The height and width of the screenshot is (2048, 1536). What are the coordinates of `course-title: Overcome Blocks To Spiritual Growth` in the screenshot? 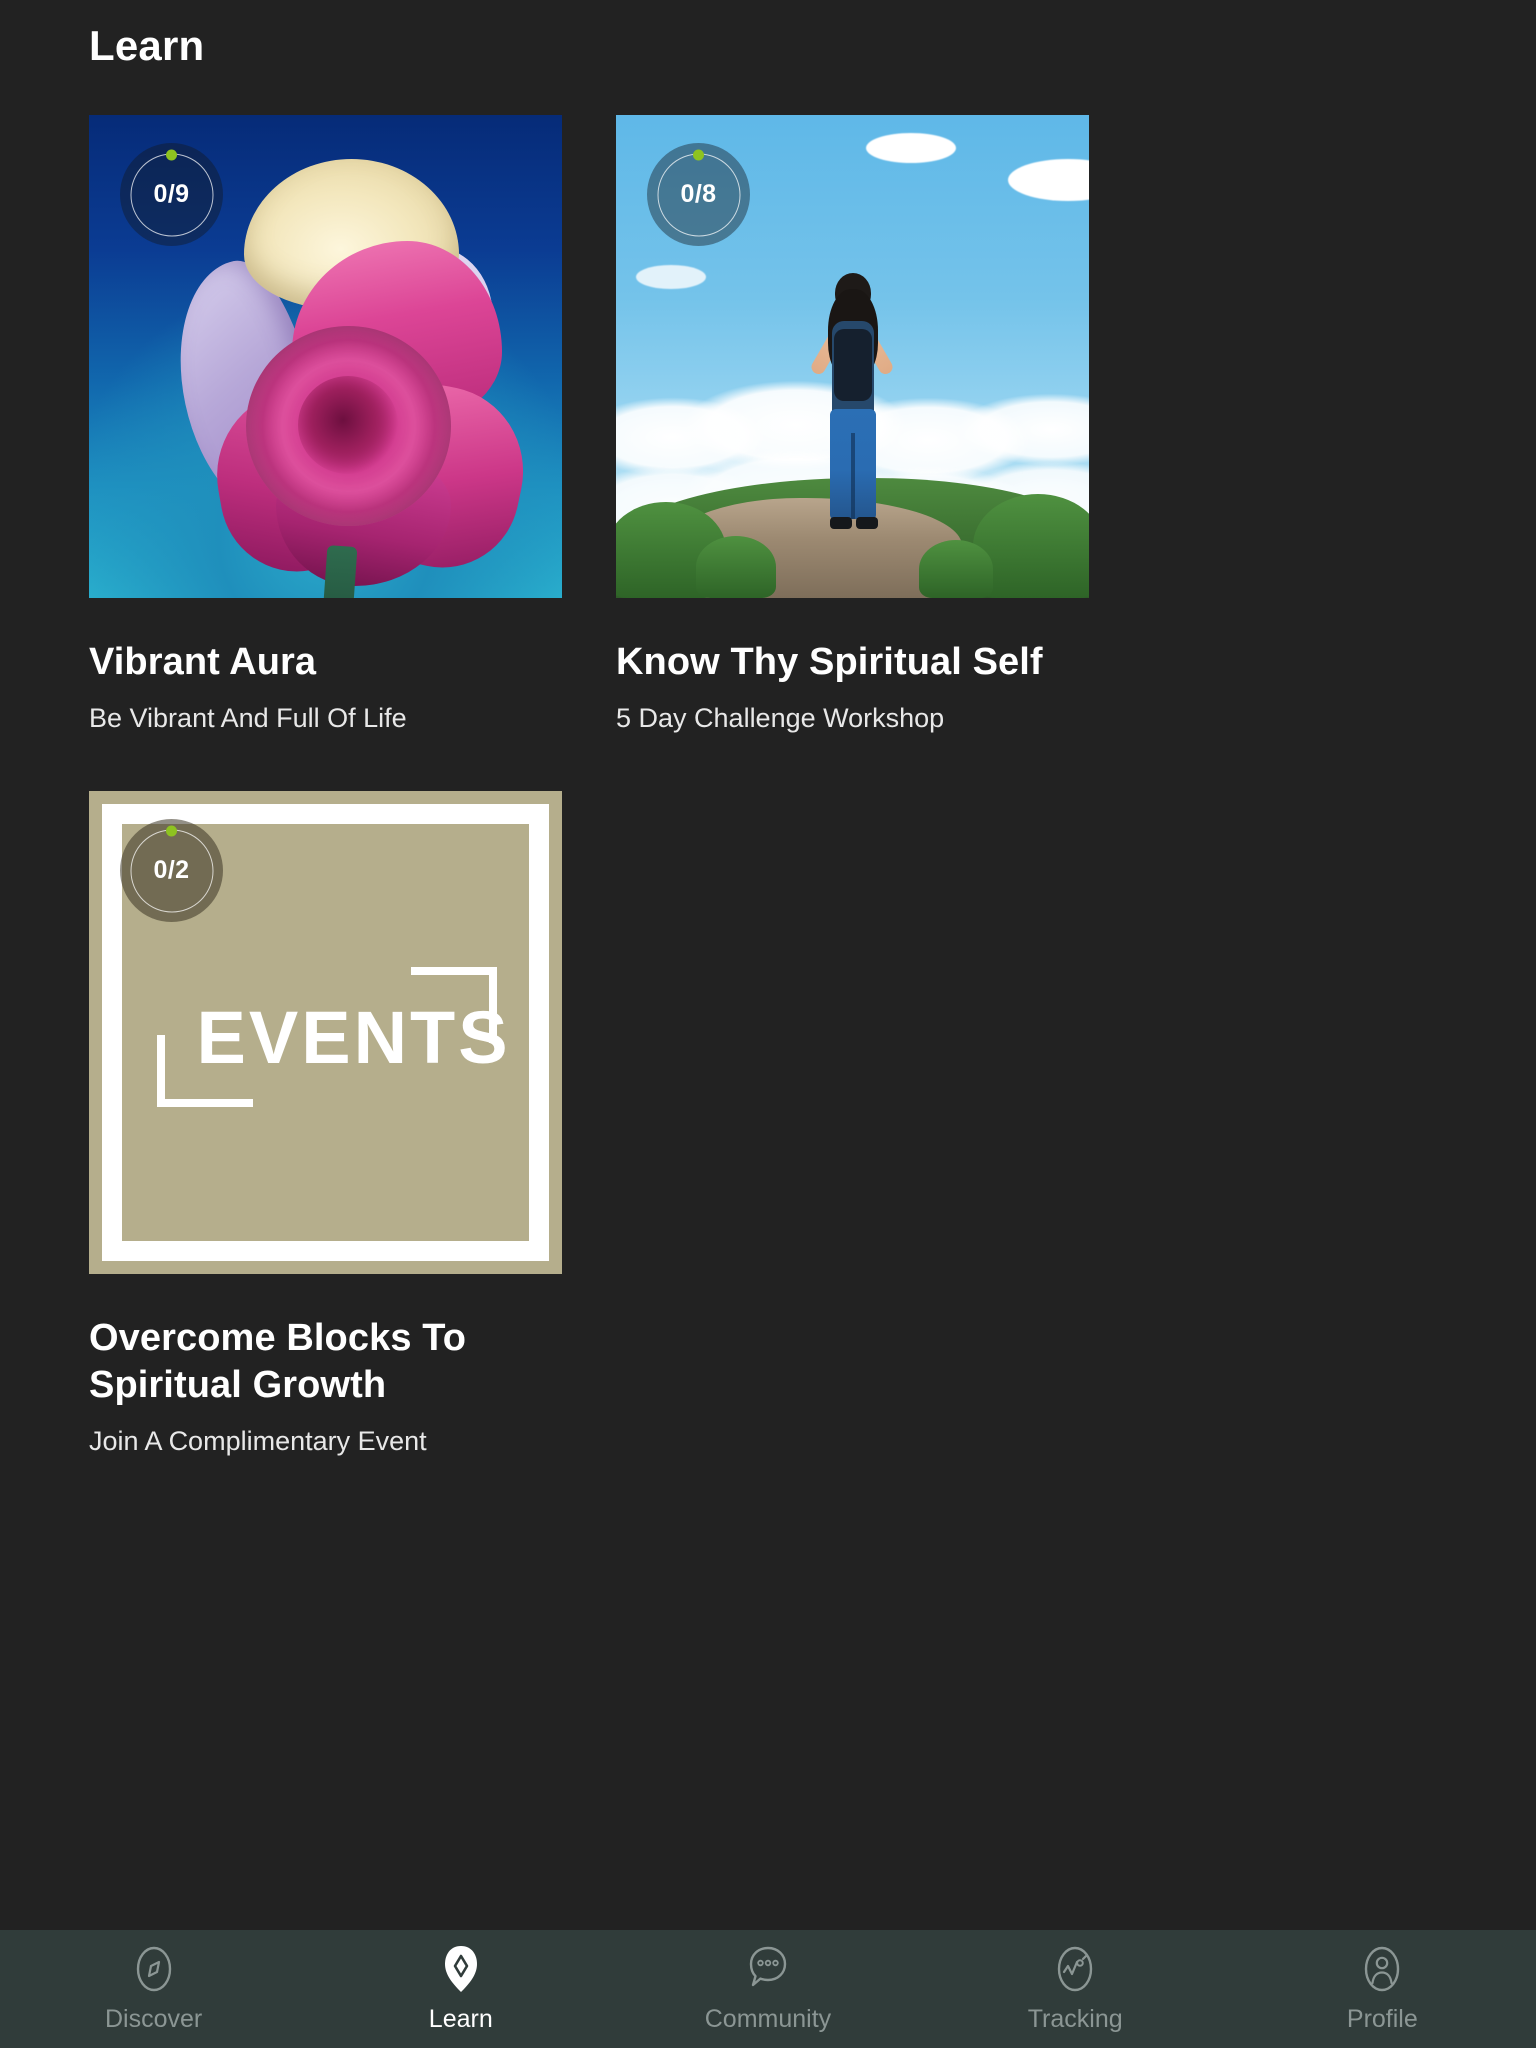 It's located at (278, 1361).